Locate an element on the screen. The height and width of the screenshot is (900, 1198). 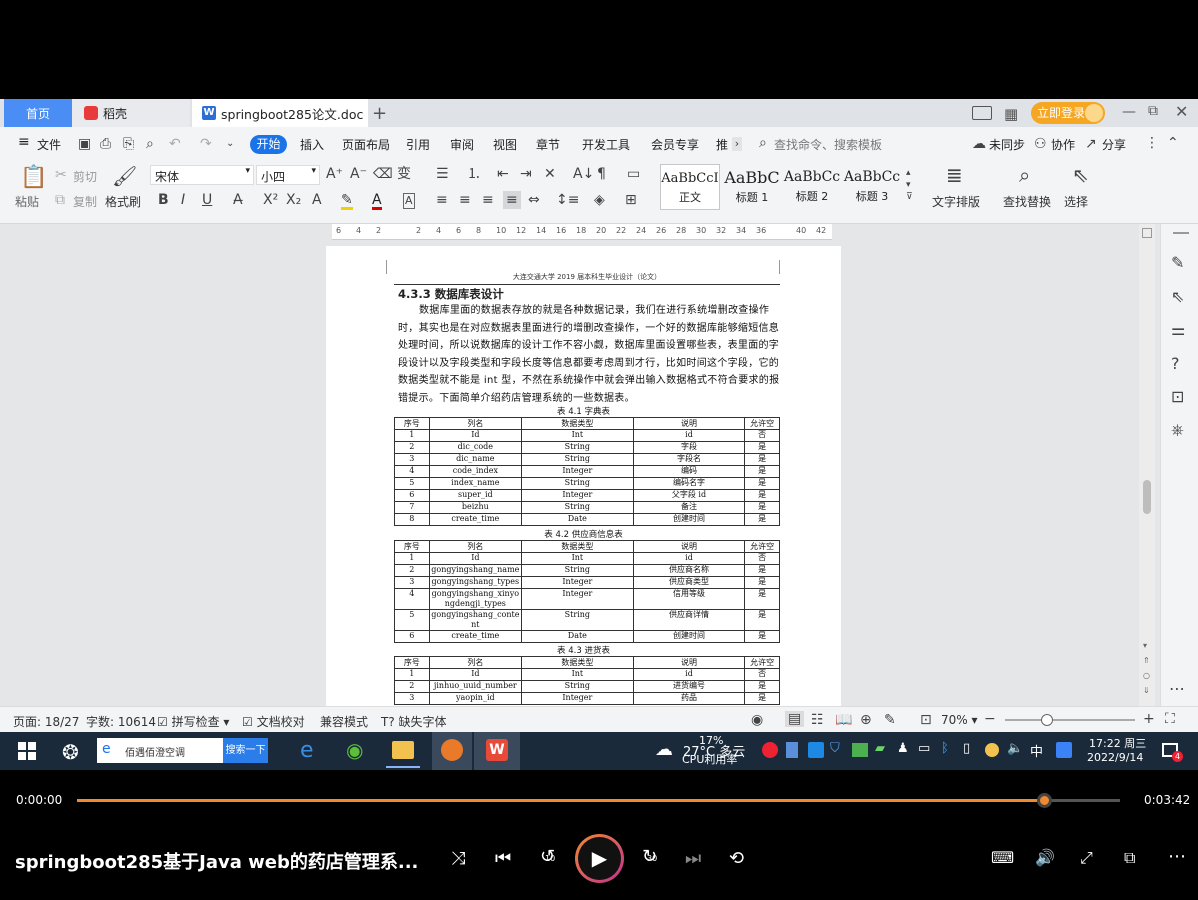
strikethrough-icon: A̶ is located at coordinates (238, 200).